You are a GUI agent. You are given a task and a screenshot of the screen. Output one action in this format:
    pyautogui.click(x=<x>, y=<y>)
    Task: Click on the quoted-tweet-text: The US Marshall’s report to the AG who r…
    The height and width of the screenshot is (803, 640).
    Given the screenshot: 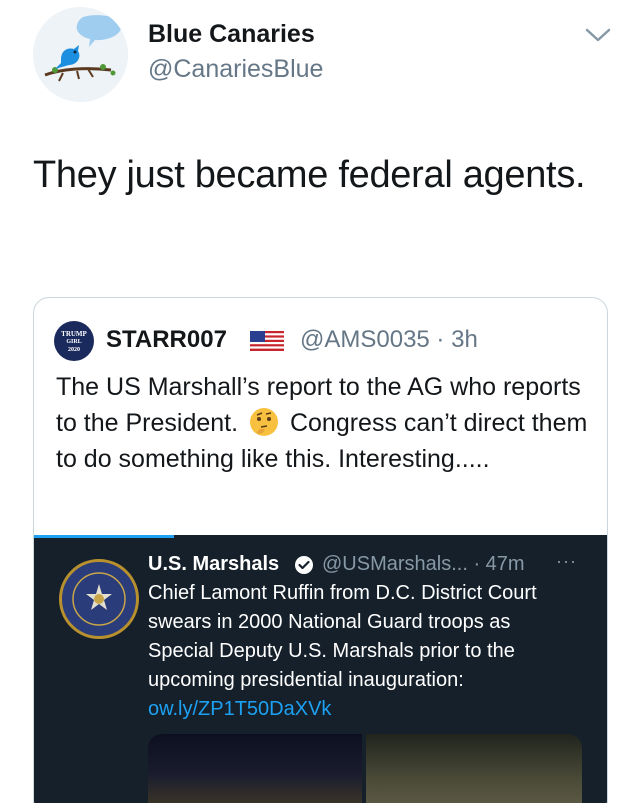 What is the action you would take?
    pyautogui.click(x=326, y=423)
    